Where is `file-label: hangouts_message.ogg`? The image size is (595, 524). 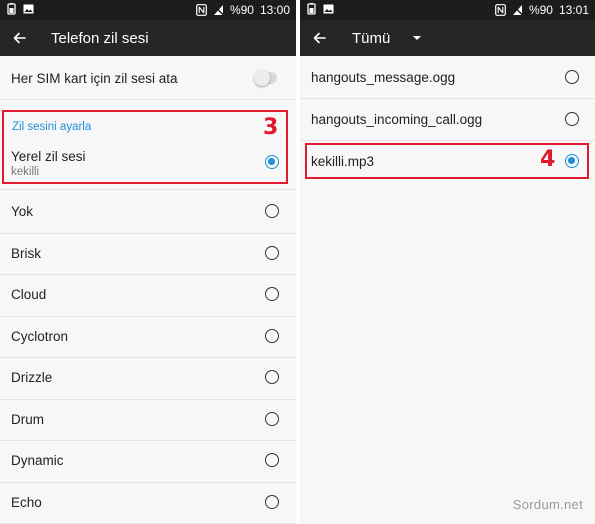
file-label: hangouts_message.ogg is located at coordinates (383, 77).